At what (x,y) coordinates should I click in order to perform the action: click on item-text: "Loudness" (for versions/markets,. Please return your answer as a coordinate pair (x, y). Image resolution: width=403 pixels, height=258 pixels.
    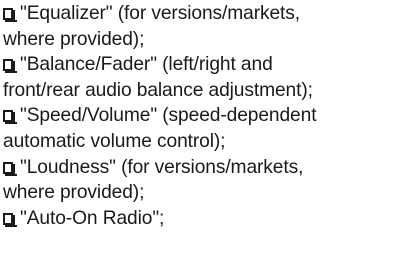
    Looking at the image, I should click on (162, 167).